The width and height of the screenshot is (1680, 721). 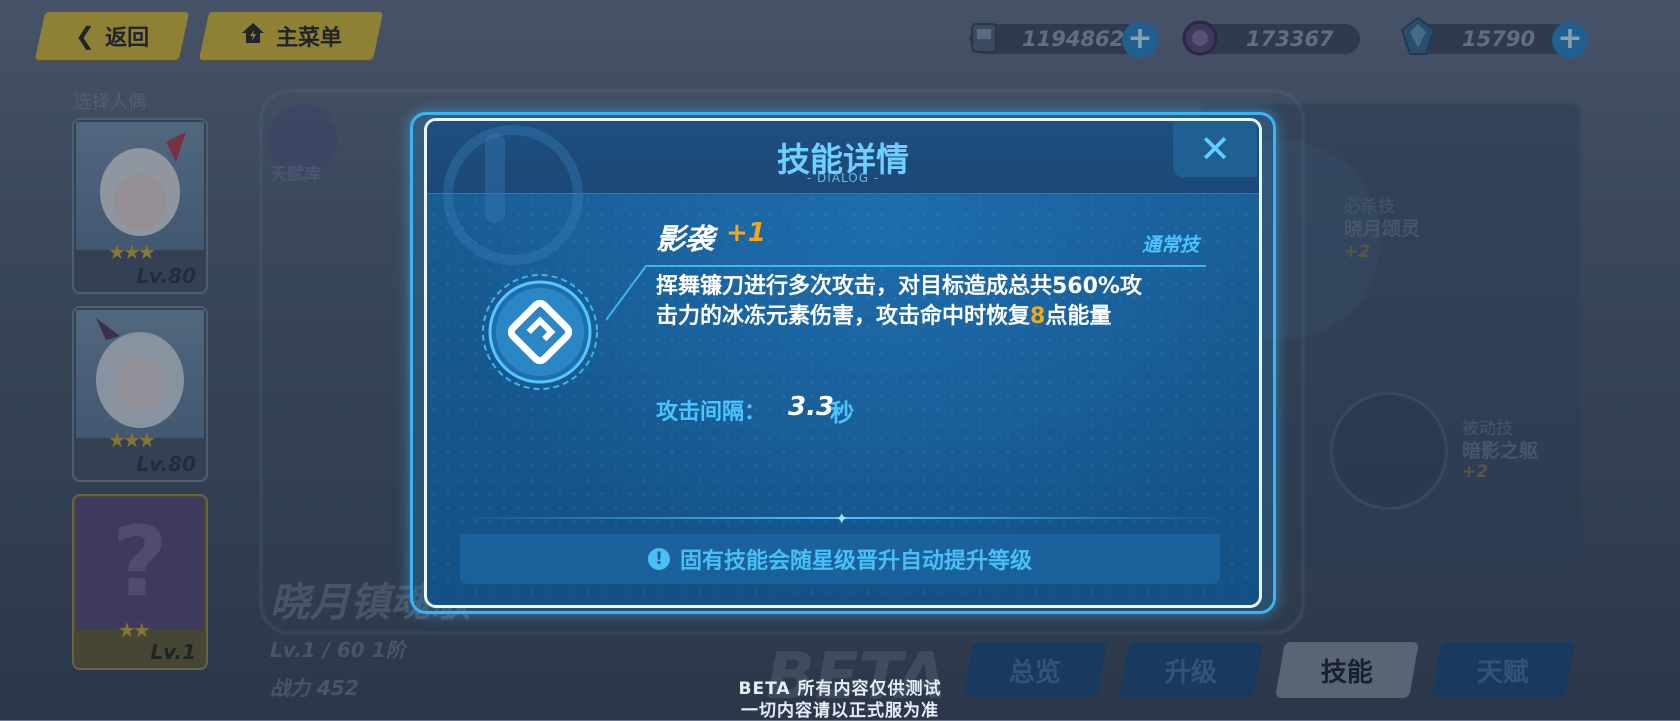 I want to click on skill-name: 影袭, so click(x=685, y=239).